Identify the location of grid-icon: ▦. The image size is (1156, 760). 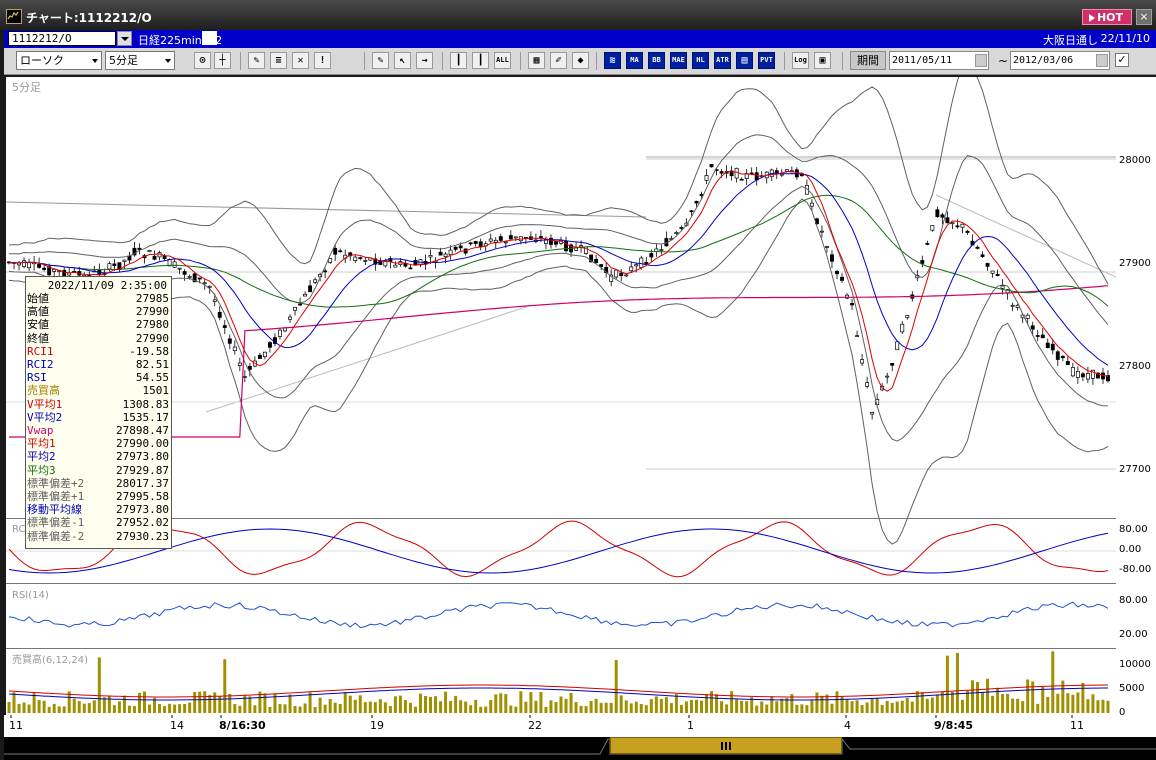
(536, 60).